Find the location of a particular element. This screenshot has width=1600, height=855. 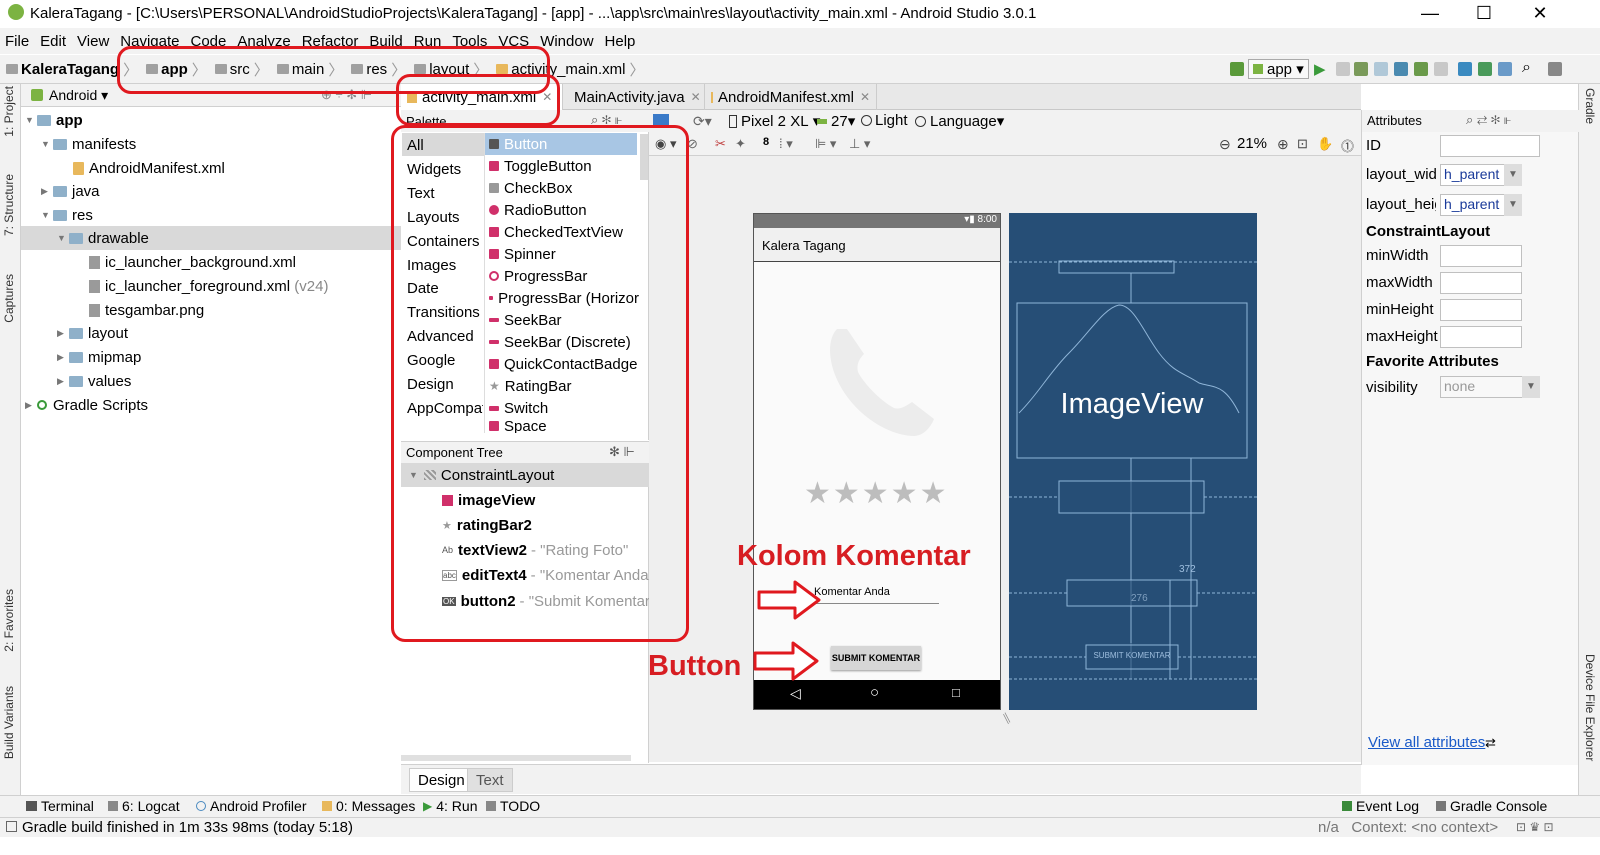

tool-gradle-console: Gradle Console is located at coordinates (1491, 806).